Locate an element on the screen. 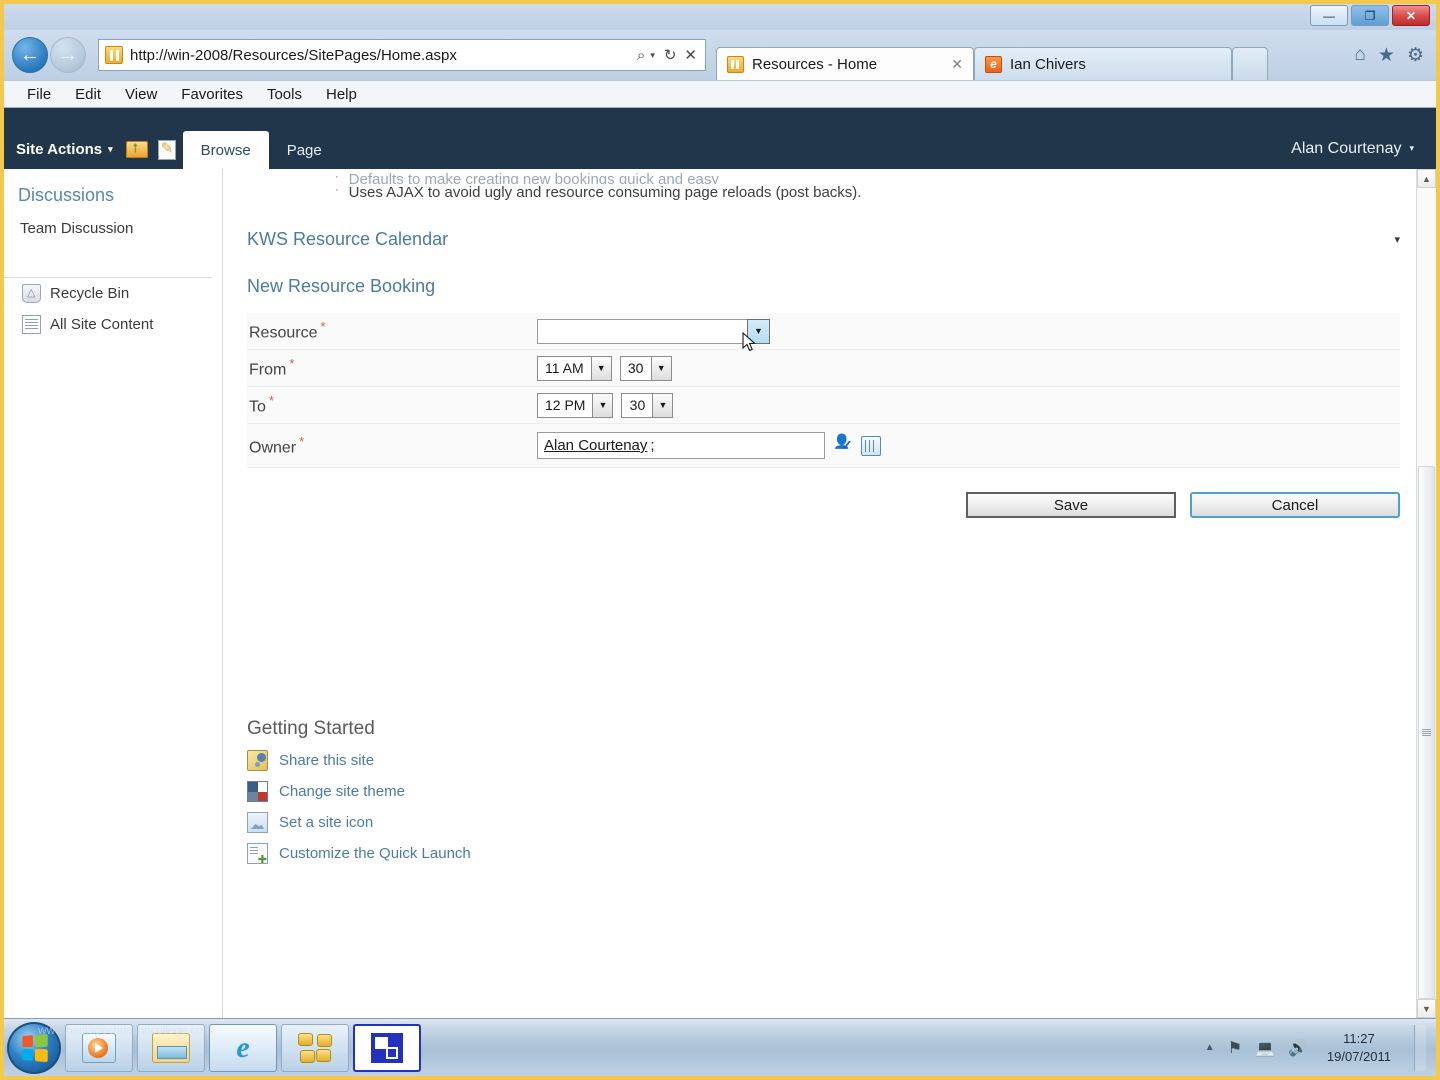  menu-tools: Tools is located at coordinates (284, 94).